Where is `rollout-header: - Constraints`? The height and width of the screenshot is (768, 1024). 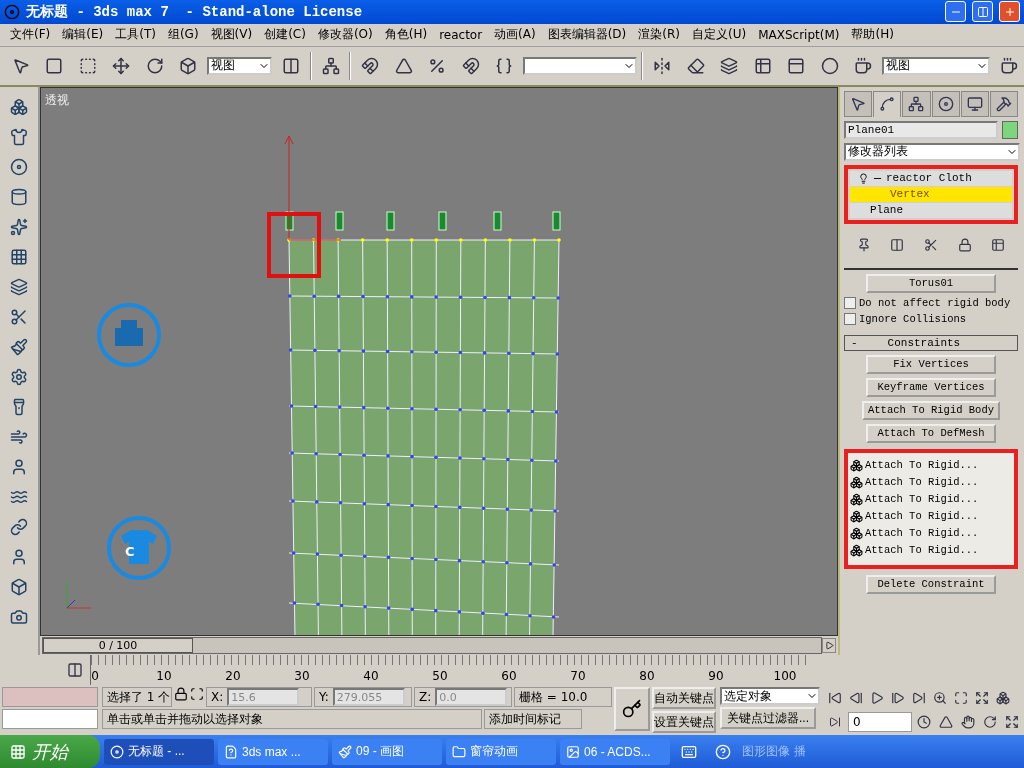 rollout-header: - Constraints is located at coordinates (931, 342).